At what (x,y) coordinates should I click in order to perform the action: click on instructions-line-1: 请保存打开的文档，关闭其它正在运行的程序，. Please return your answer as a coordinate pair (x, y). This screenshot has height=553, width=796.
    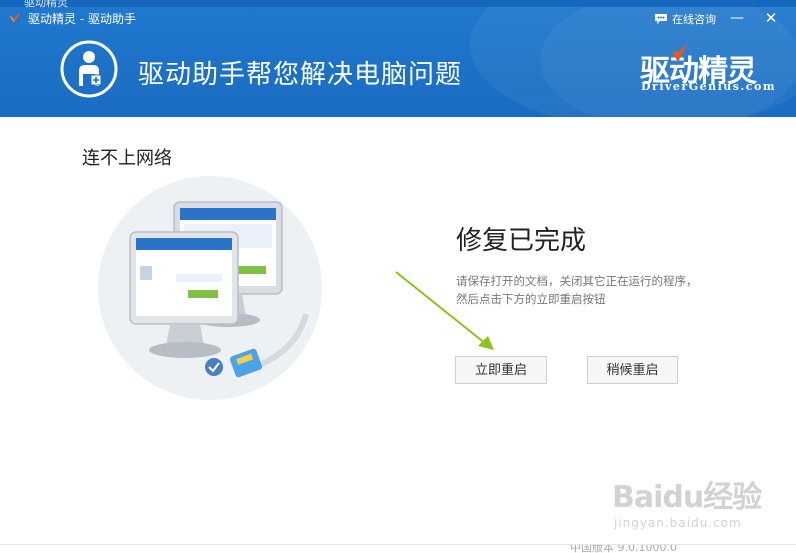
    Looking at the image, I should click on (577, 281).